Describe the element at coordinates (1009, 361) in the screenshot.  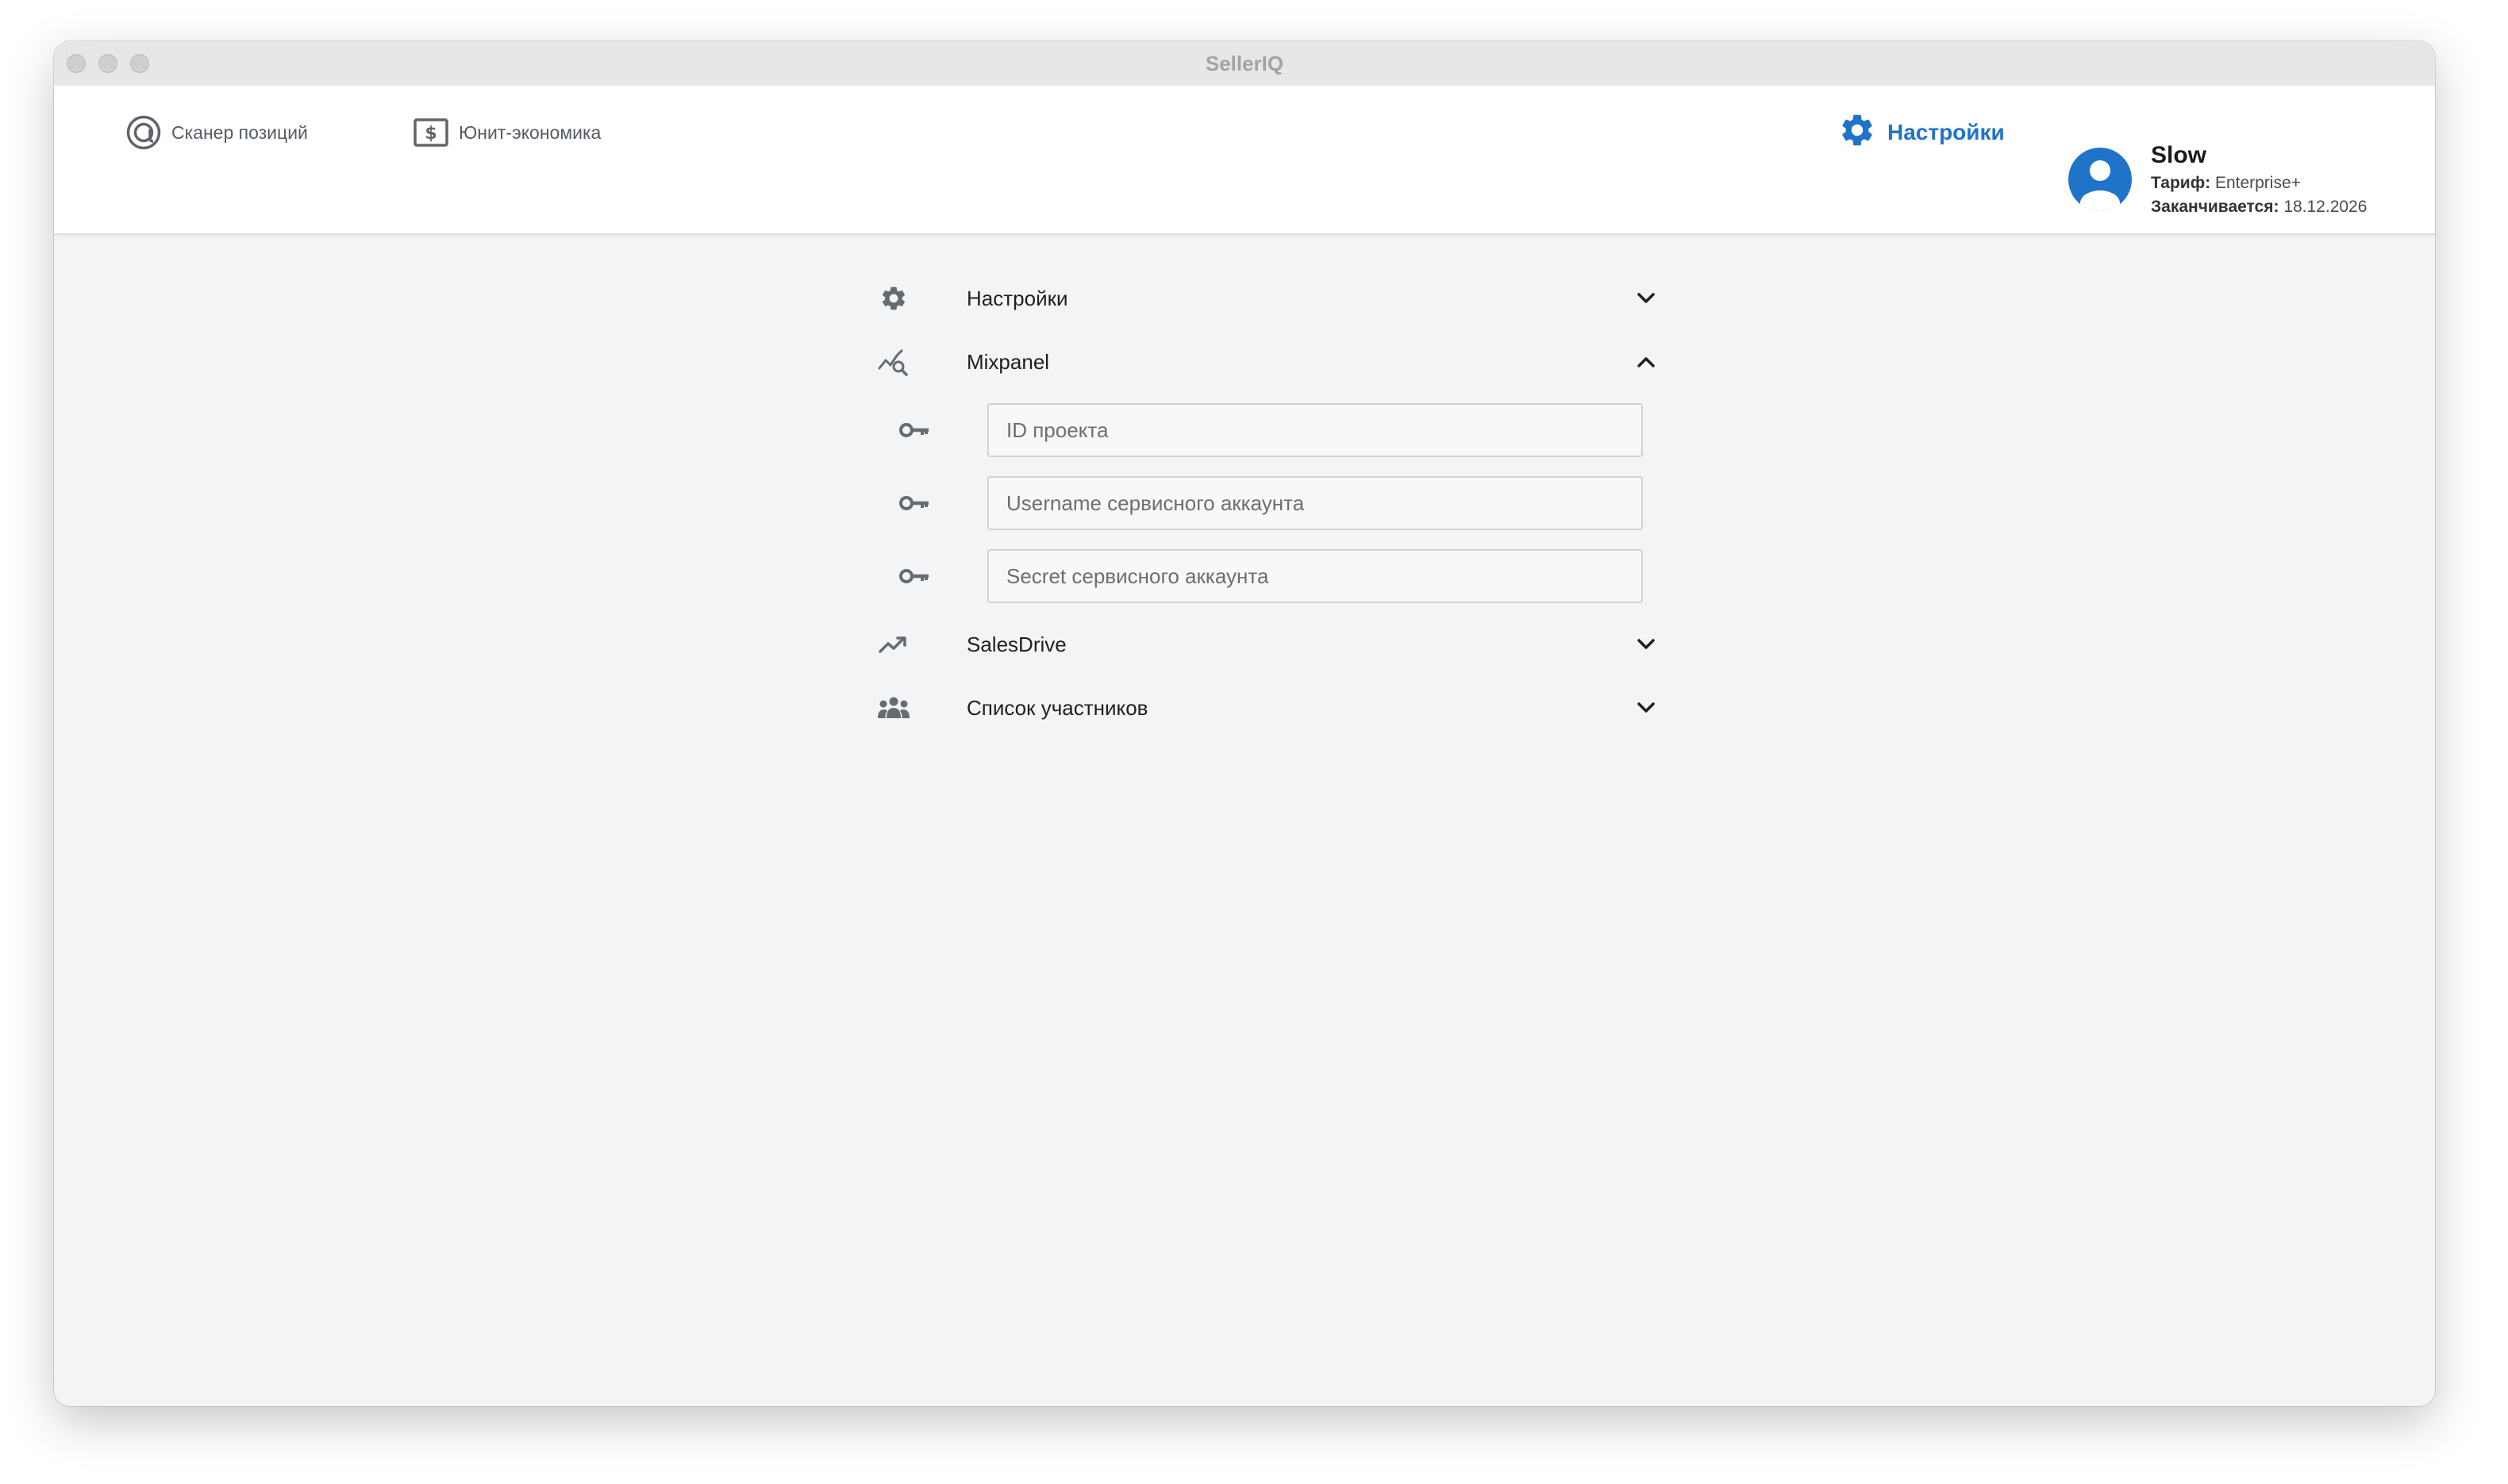
I see `section-label: Mixpanel` at that location.